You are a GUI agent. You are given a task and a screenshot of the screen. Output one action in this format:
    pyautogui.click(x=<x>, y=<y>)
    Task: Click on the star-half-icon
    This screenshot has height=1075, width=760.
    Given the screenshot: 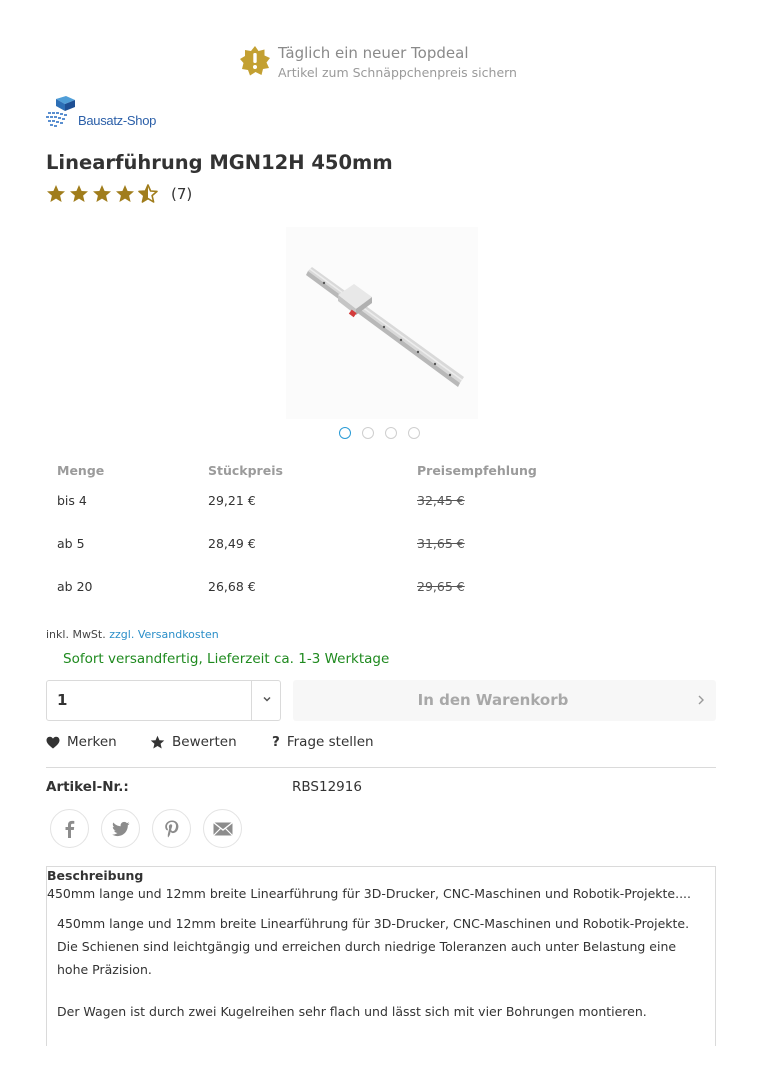 What is the action you would take?
    pyautogui.click(x=148, y=193)
    